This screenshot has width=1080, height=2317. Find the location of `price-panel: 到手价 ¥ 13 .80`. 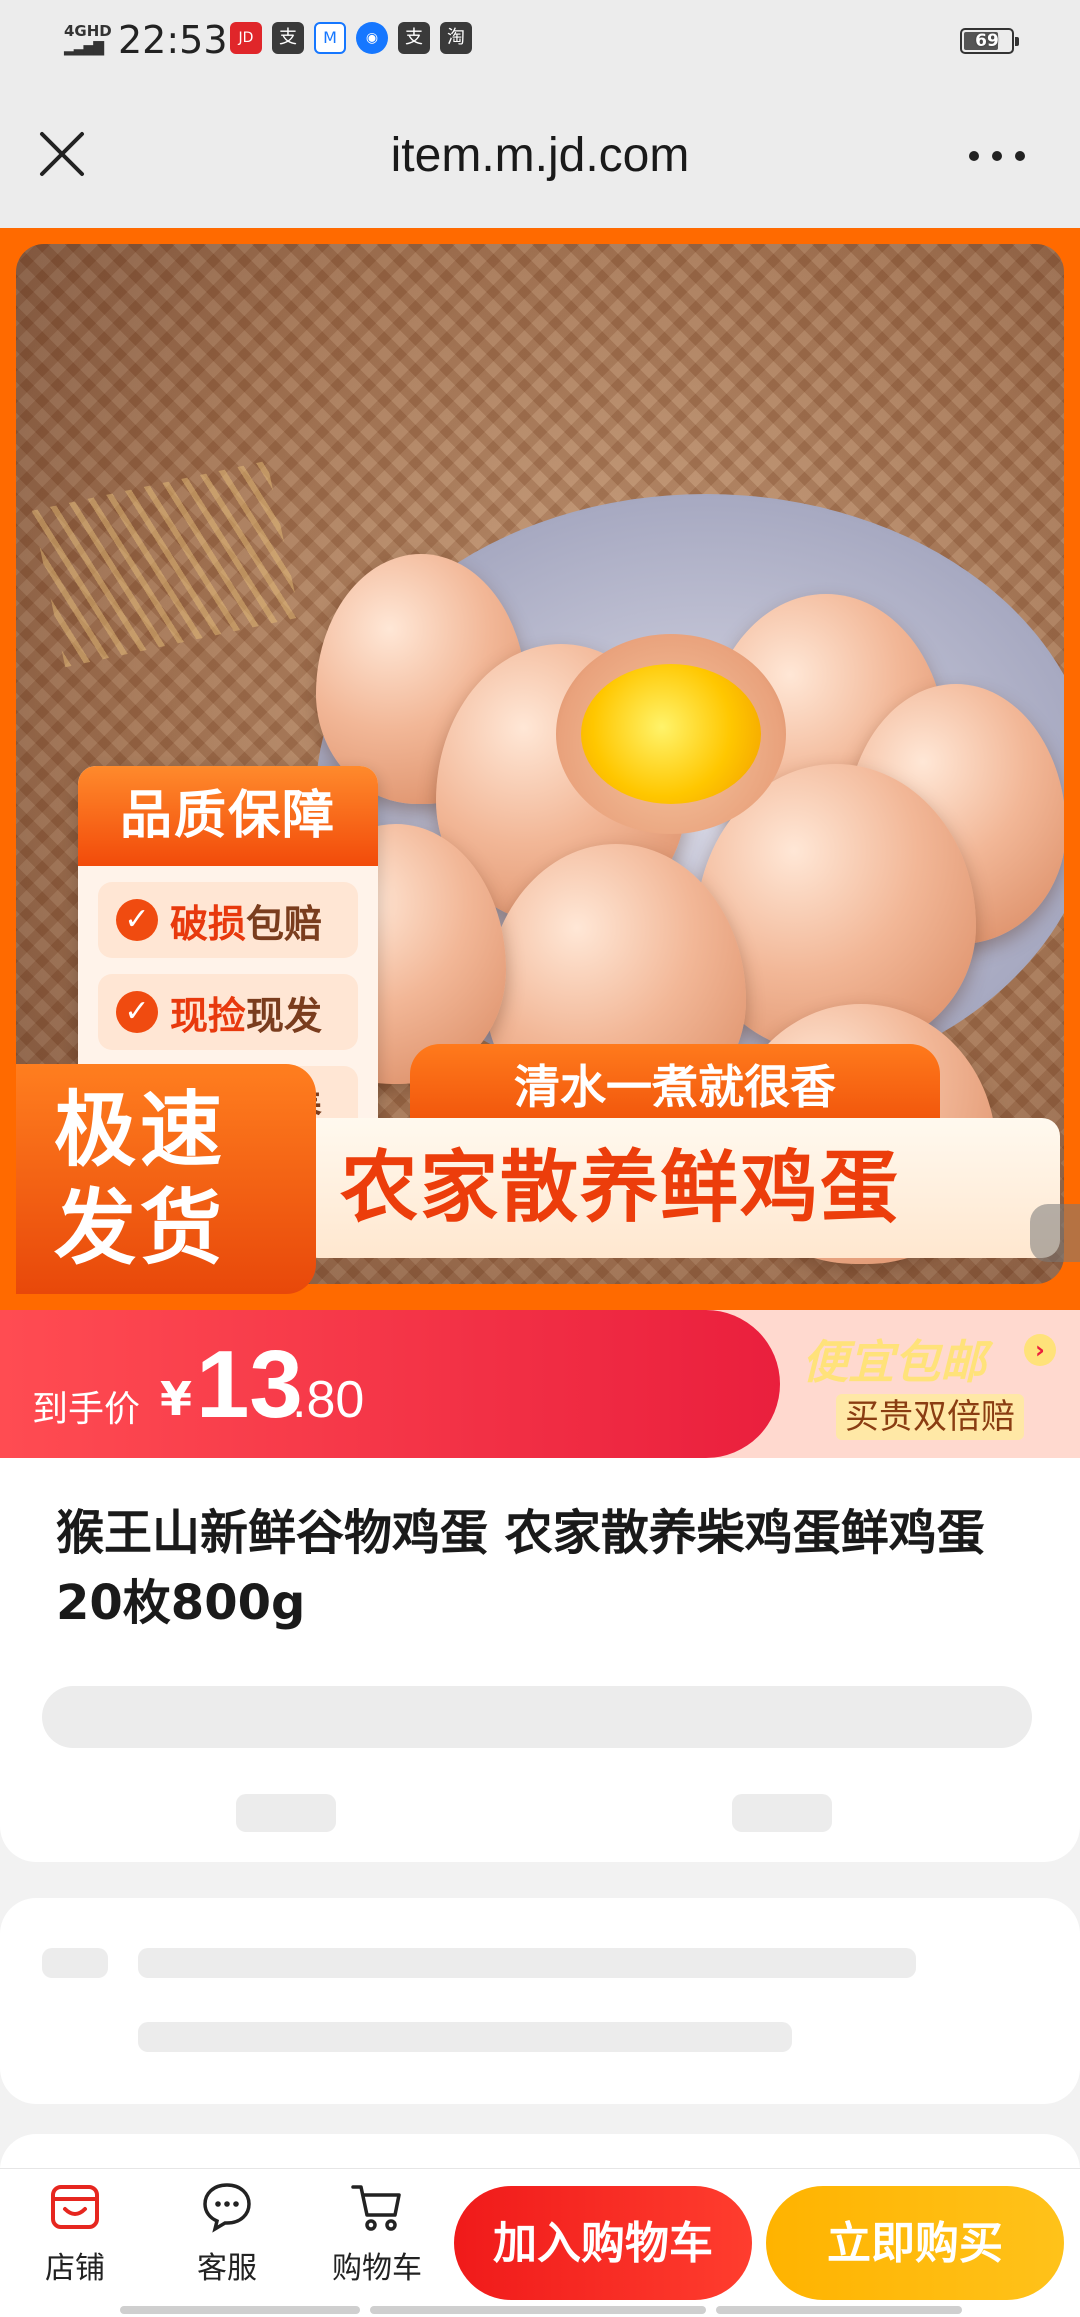

price-panel: 到手价 ¥ 13 .80 is located at coordinates (390, 1384).